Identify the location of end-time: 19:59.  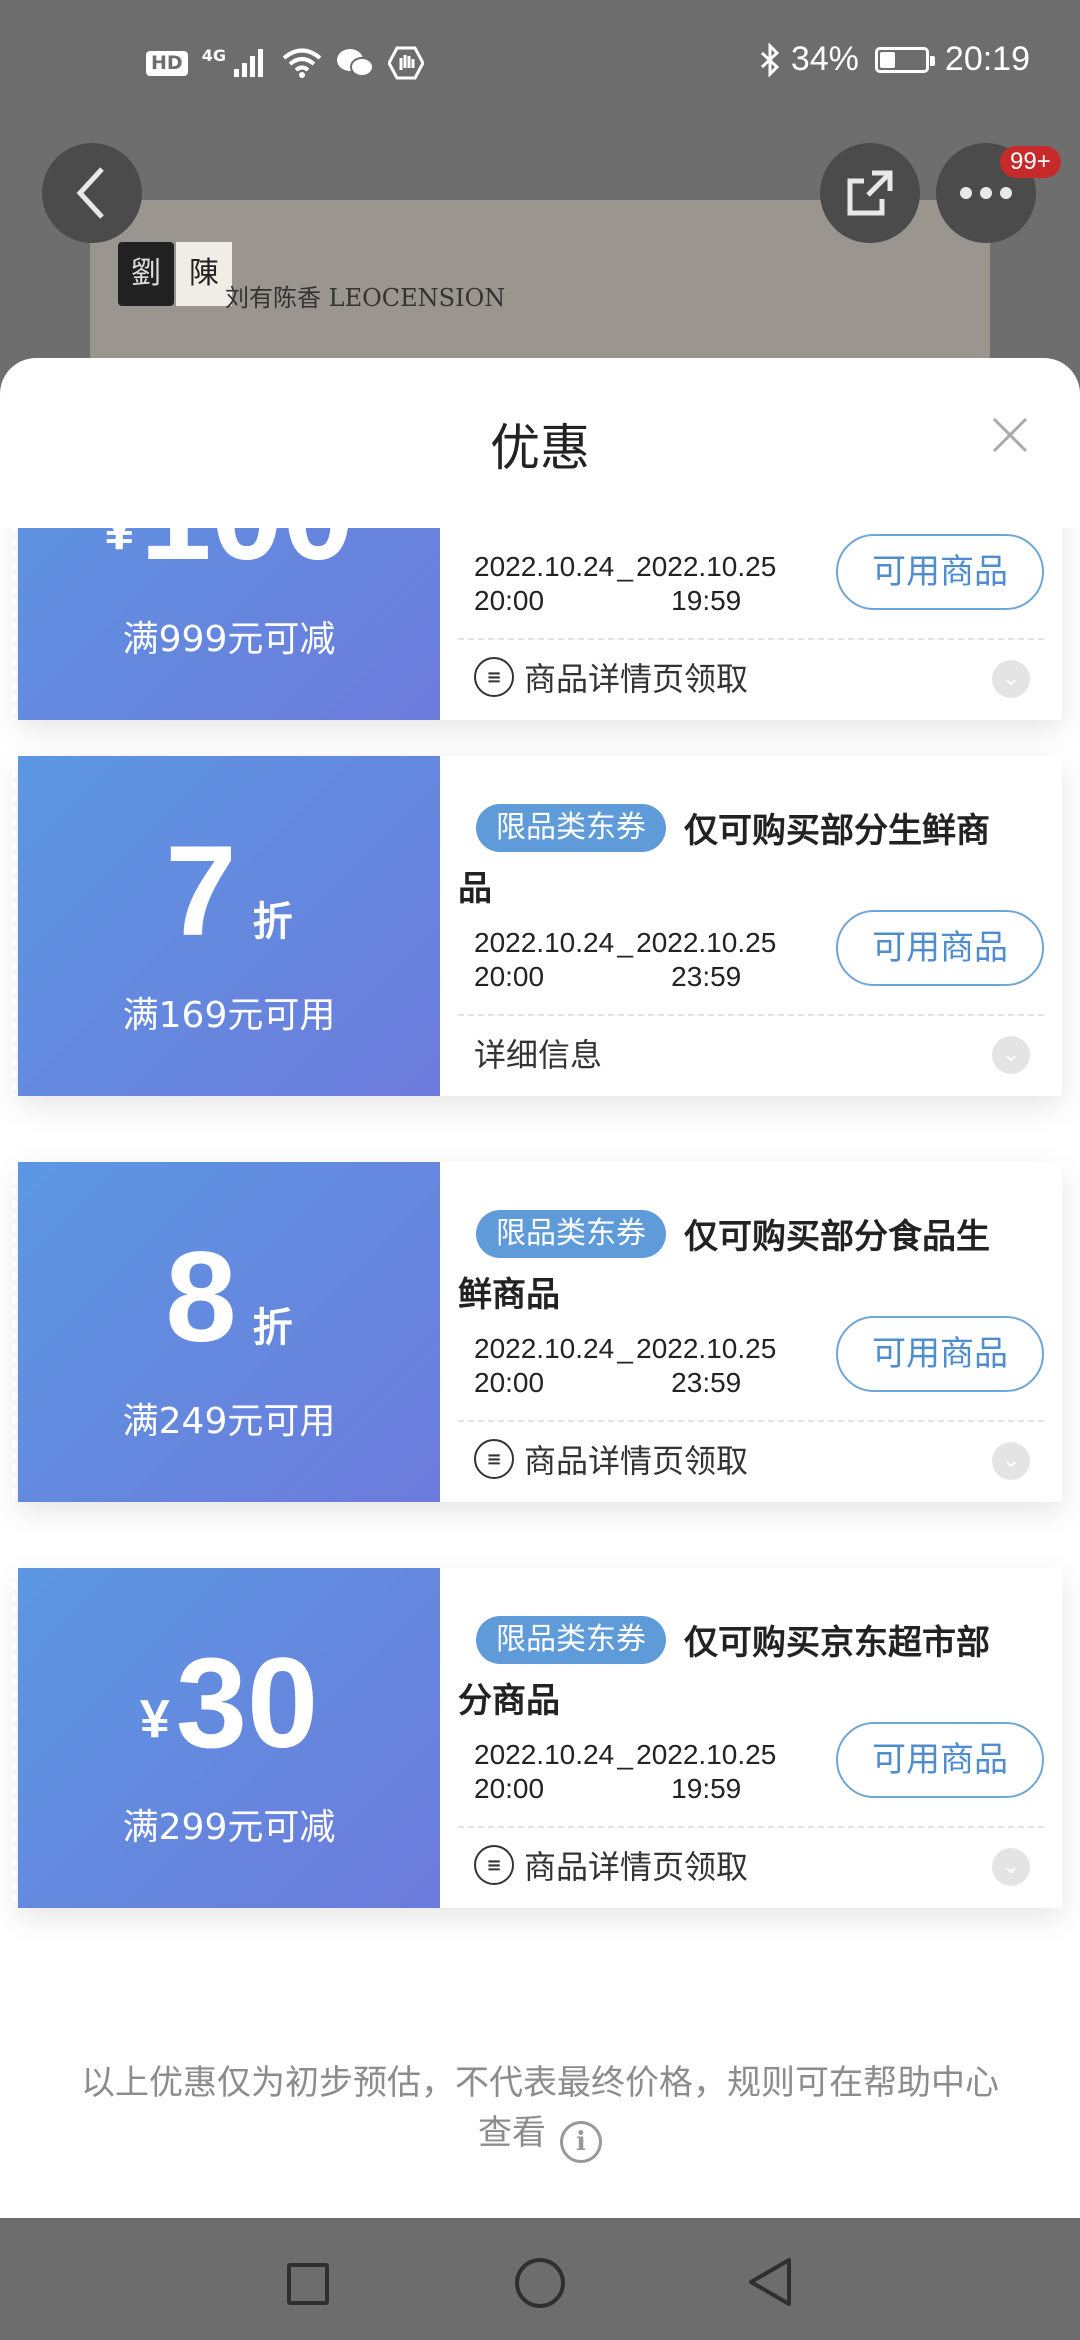
(706, 600).